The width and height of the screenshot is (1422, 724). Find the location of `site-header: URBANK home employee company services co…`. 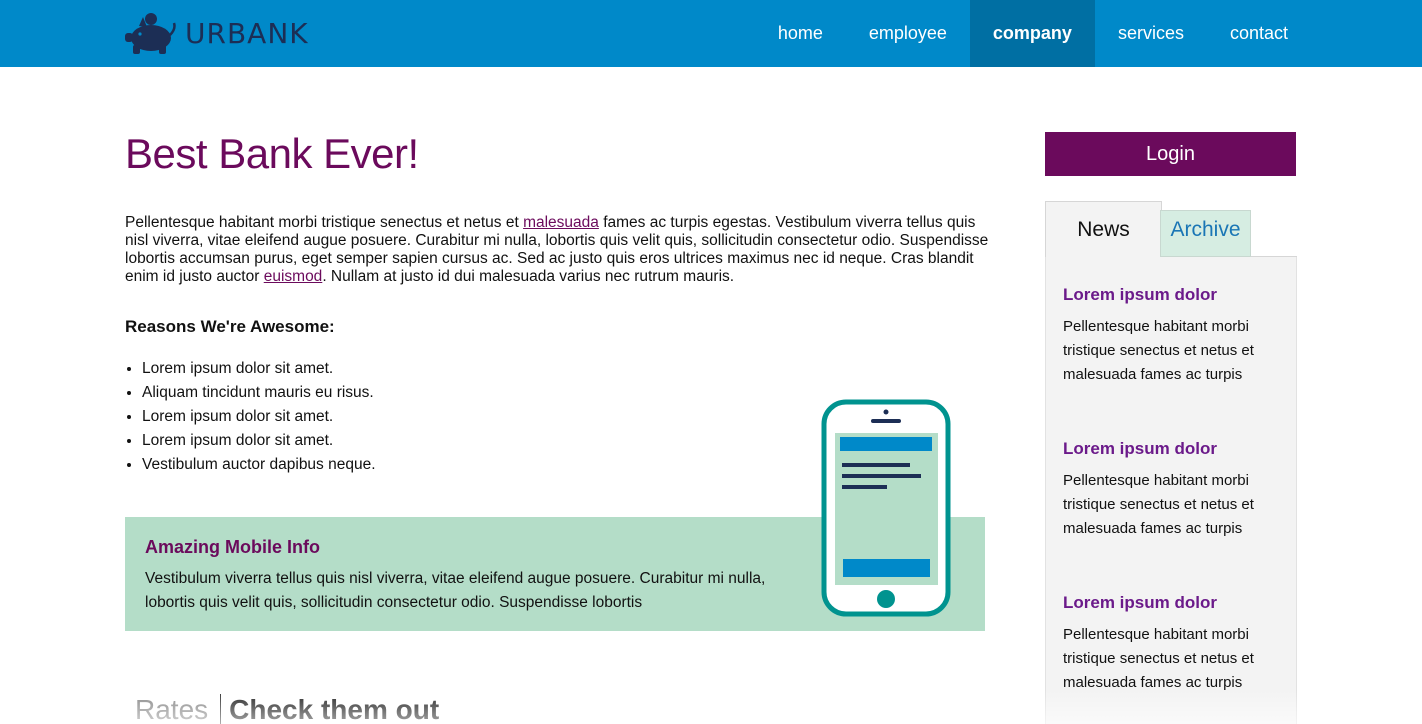

site-header: URBANK home employee company services co… is located at coordinates (711, 33).